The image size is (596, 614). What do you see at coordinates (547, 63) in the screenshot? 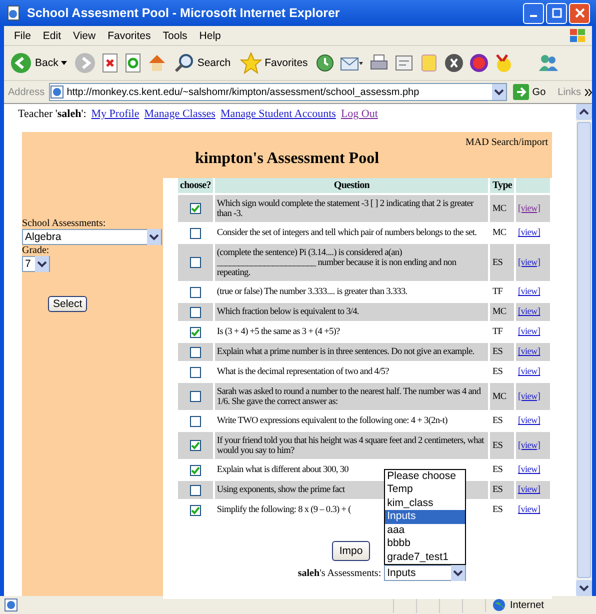
I see `people-icon` at bounding box center [547, 63].